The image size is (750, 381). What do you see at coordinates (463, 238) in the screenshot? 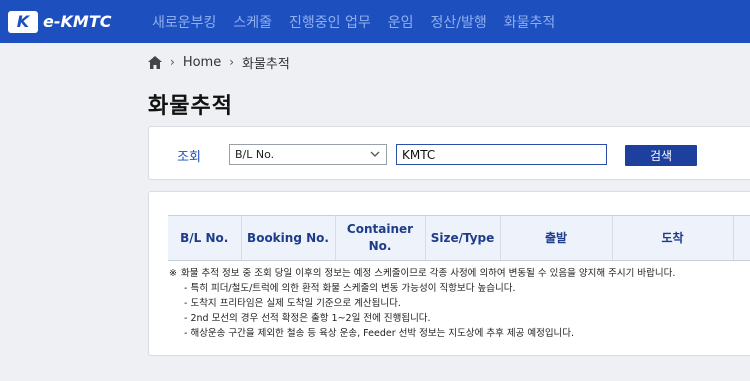
I see `column-header-size-type: Size/Type` at bounding box center [463, 238].